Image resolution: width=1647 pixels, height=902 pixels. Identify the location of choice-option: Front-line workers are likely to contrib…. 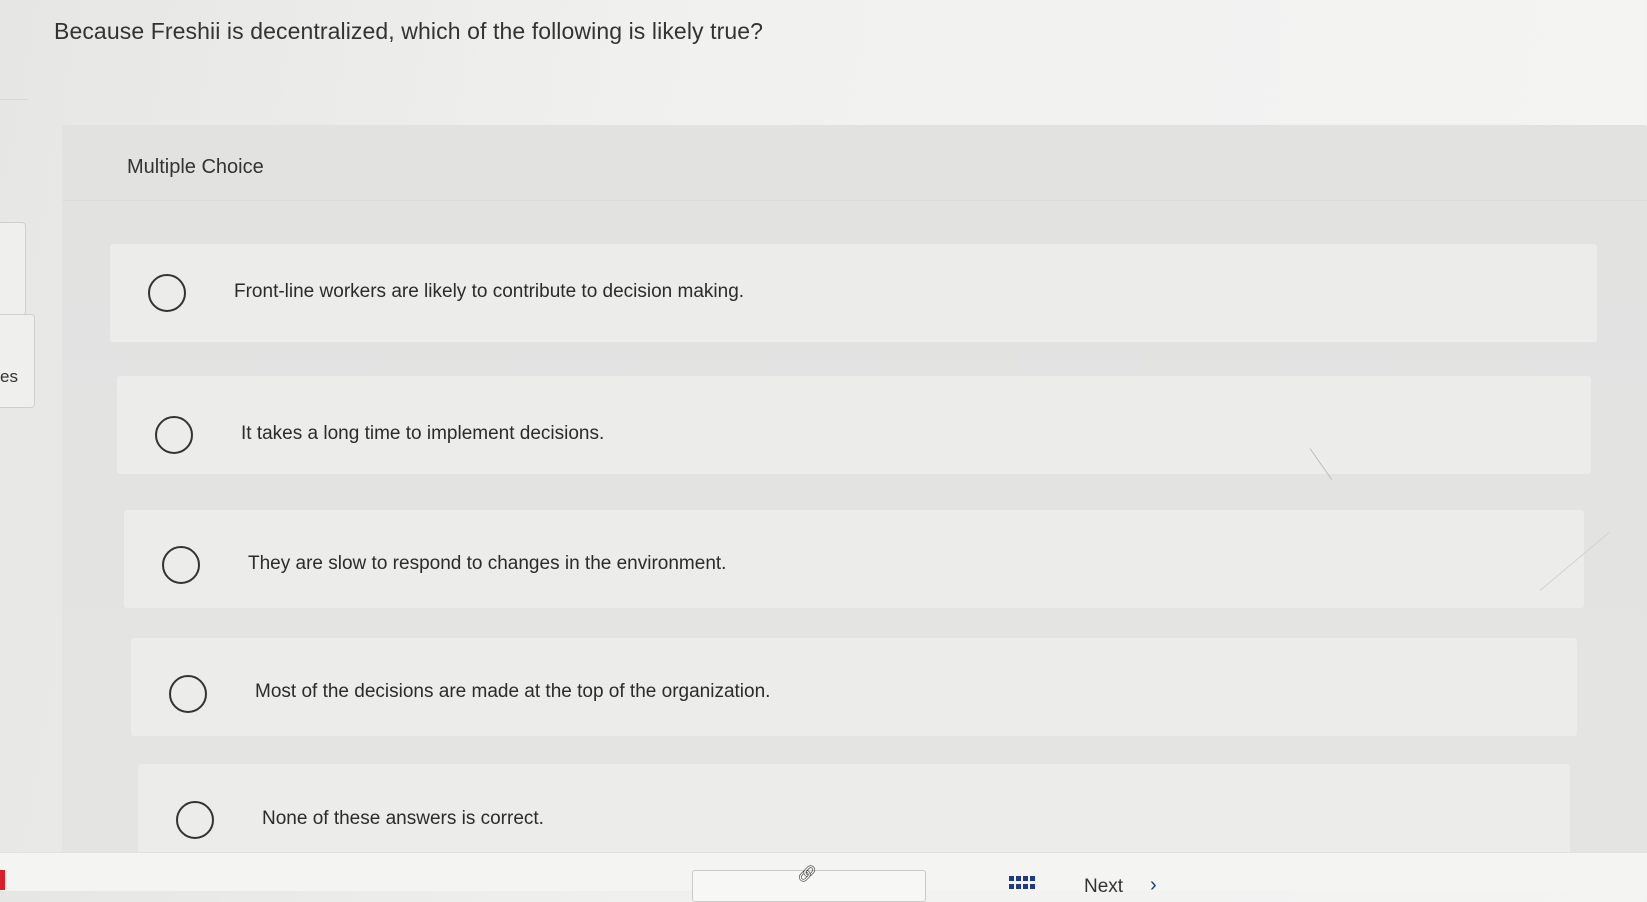
(853, 293).